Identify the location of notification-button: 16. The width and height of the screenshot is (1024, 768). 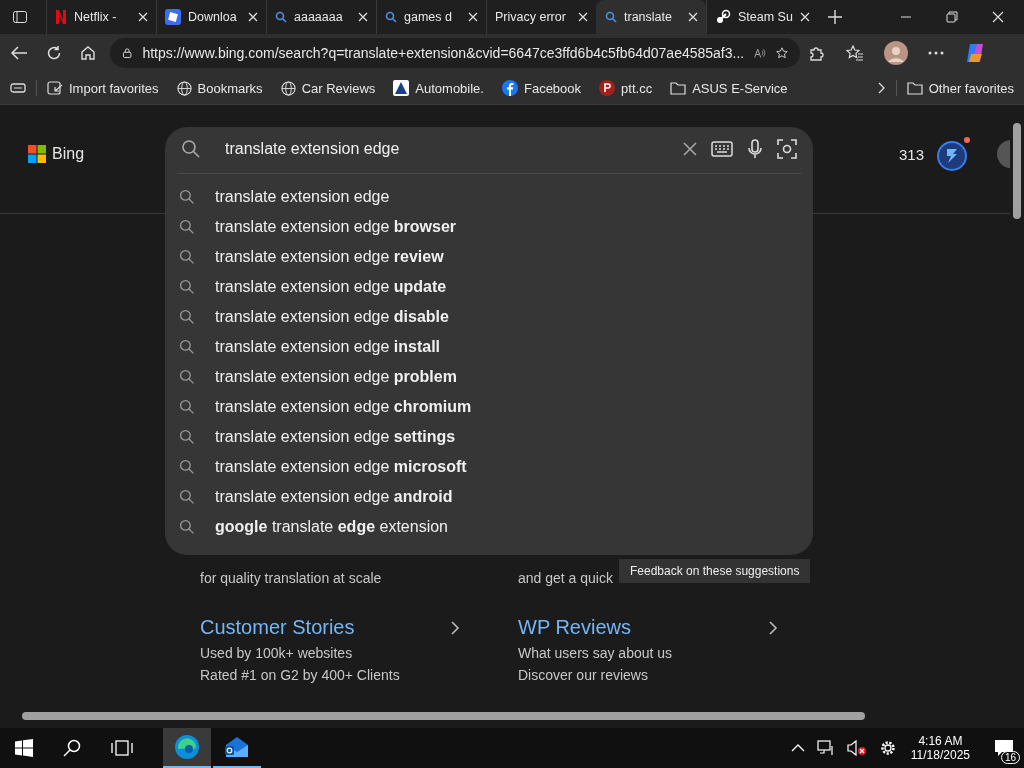
(1004, 748).